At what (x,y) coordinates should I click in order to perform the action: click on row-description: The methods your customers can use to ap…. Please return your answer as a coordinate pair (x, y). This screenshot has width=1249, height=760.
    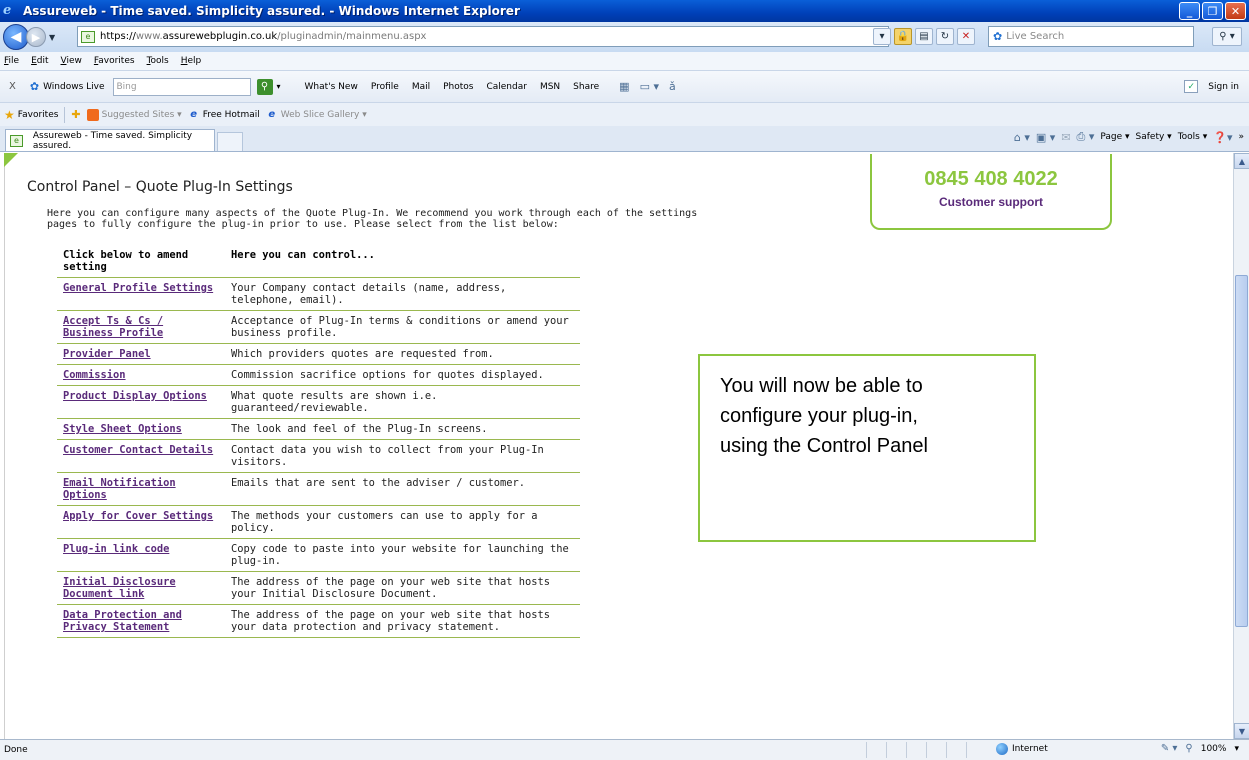
    Looking at the image, I should click on (402, 522).